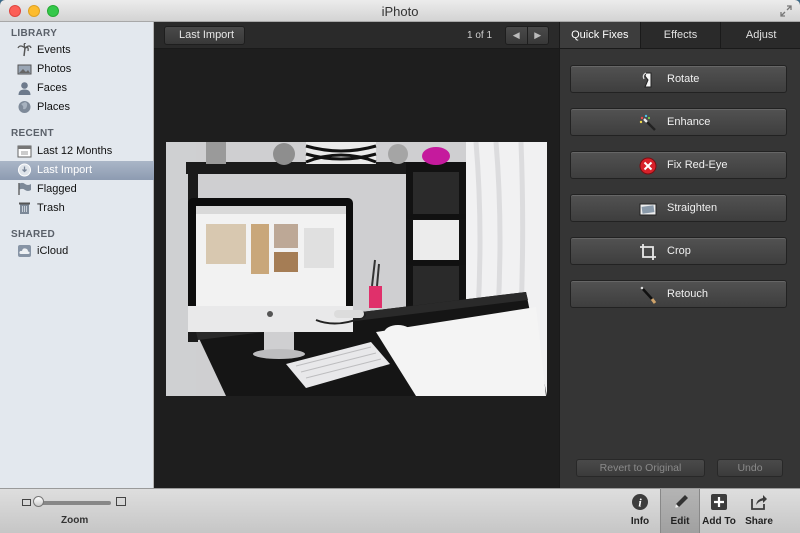 This screenshot has height=533, width=800. I want to click on sidebar-item-label: Faces, so click(52, 88).